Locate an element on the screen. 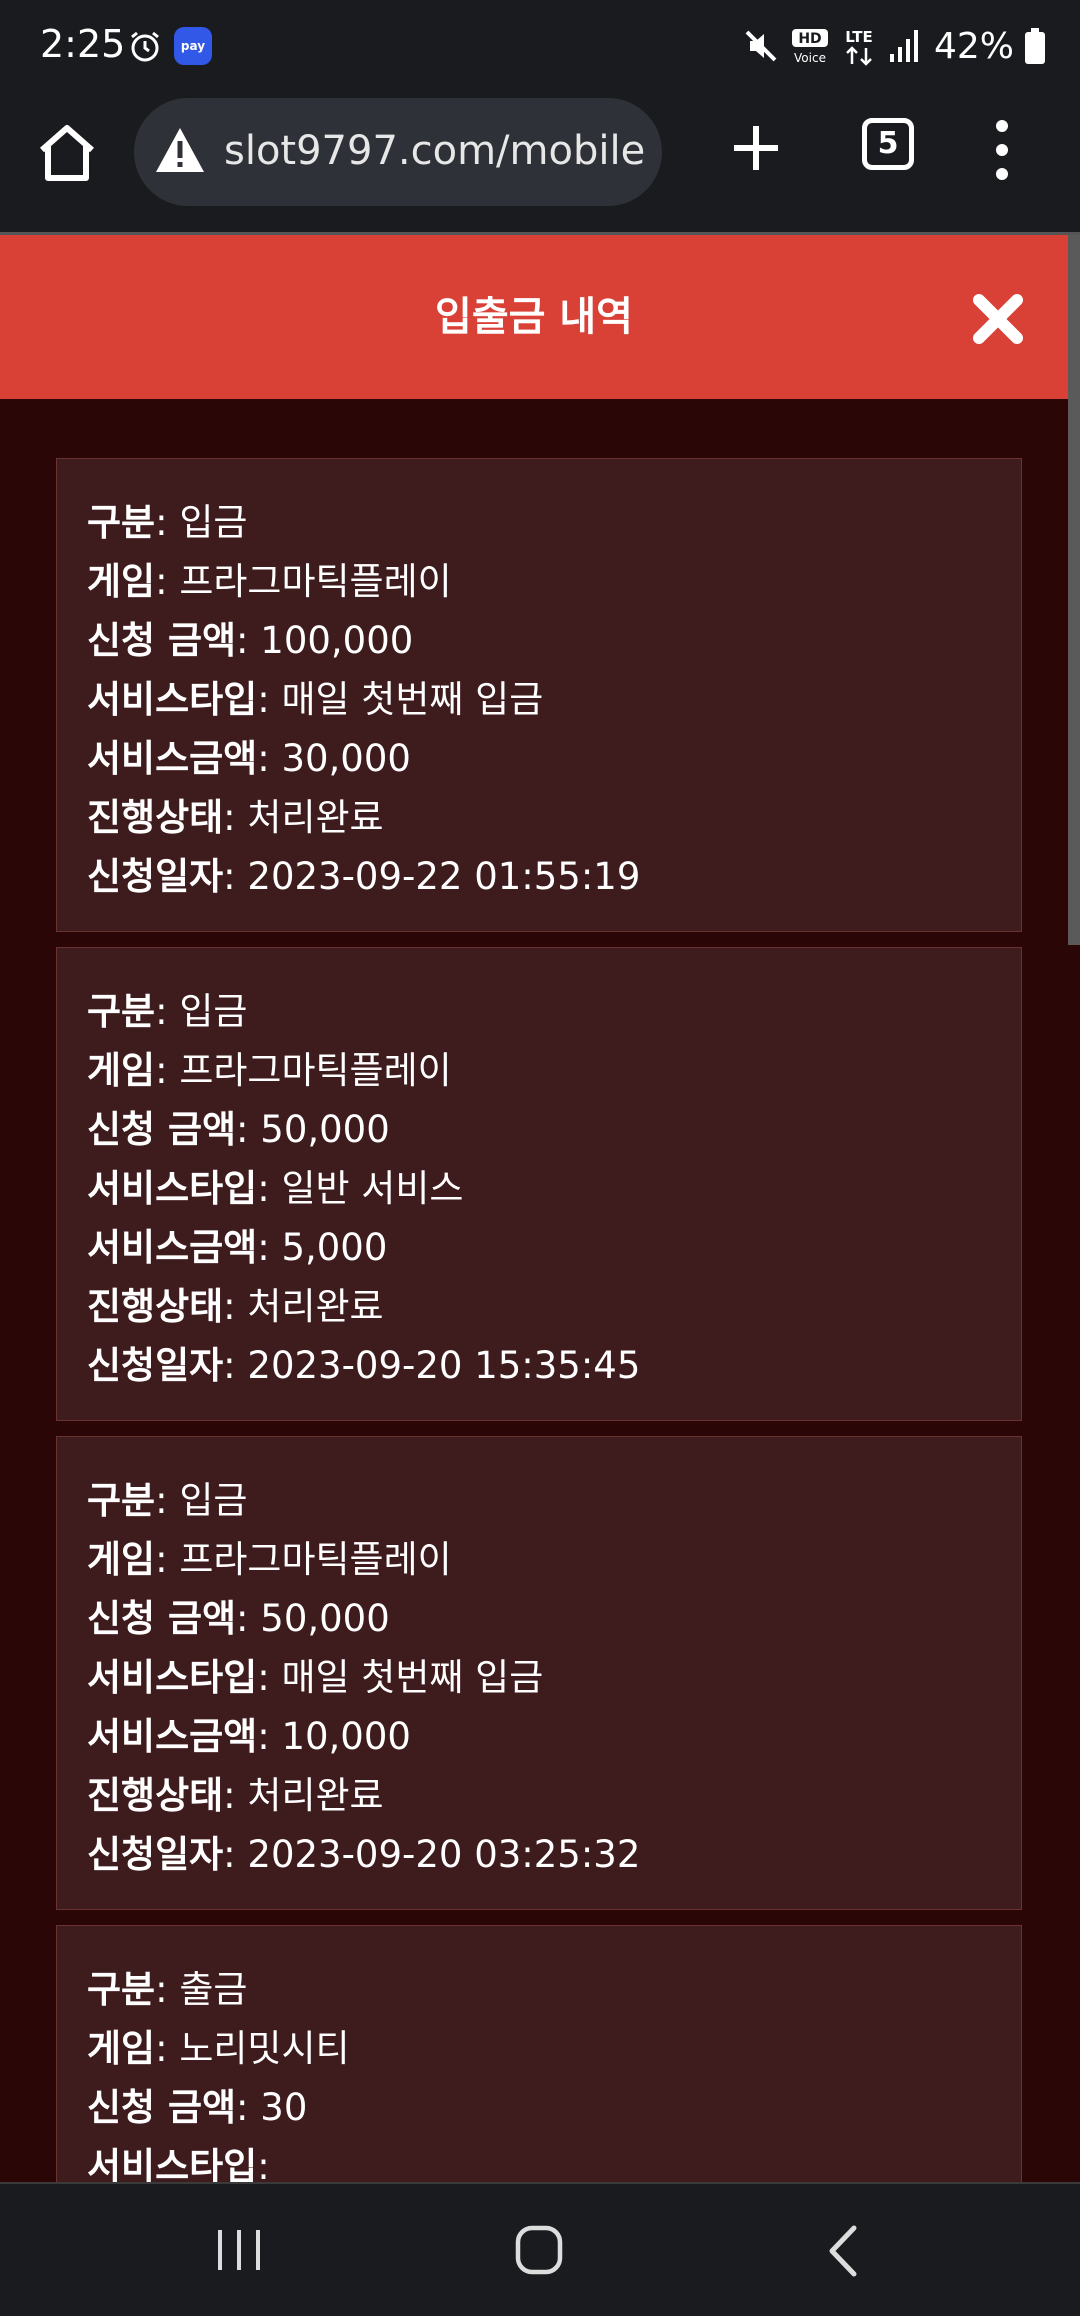 Image resolution: width=1080 pixels, height=2316 pixels. svg-text: LTE is located at coordinates (859, 37).